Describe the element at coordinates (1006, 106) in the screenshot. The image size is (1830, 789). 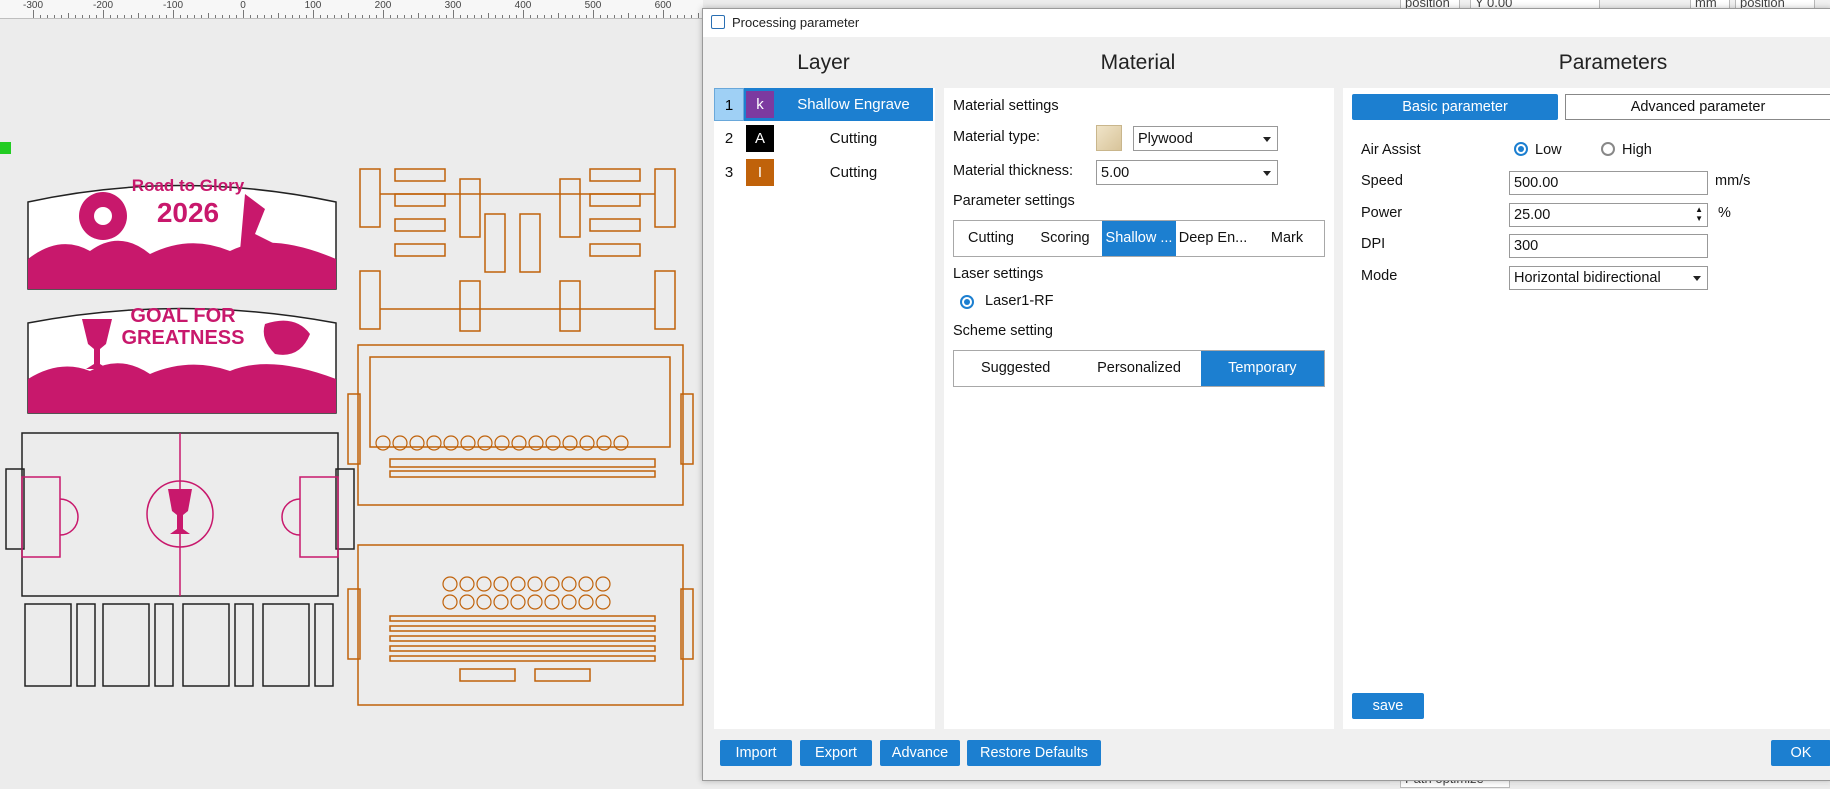
I see `material-settings-label: Material settings` at that location.